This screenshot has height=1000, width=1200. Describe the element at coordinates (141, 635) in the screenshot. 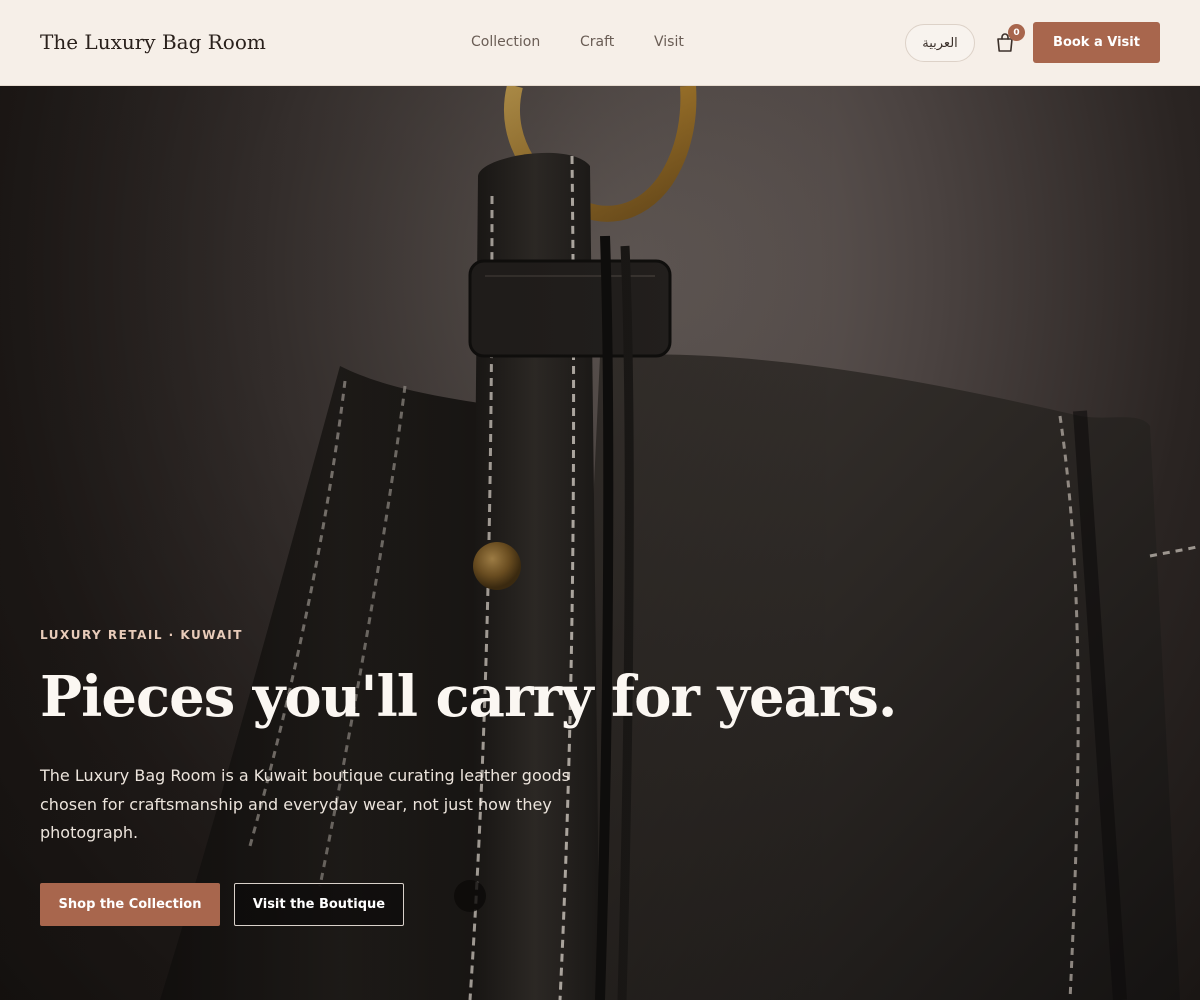

I see `hero-eyebrow: LUXURY RETAIL · KUWAIT` at that location.